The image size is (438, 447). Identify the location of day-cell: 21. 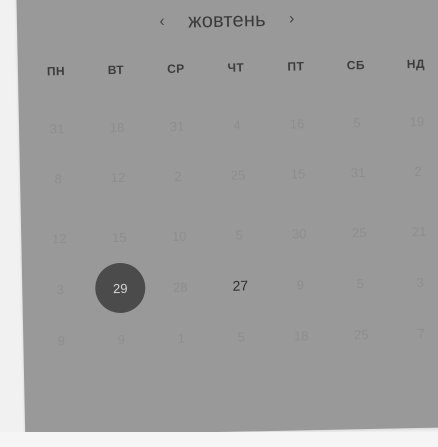
(413, 230).